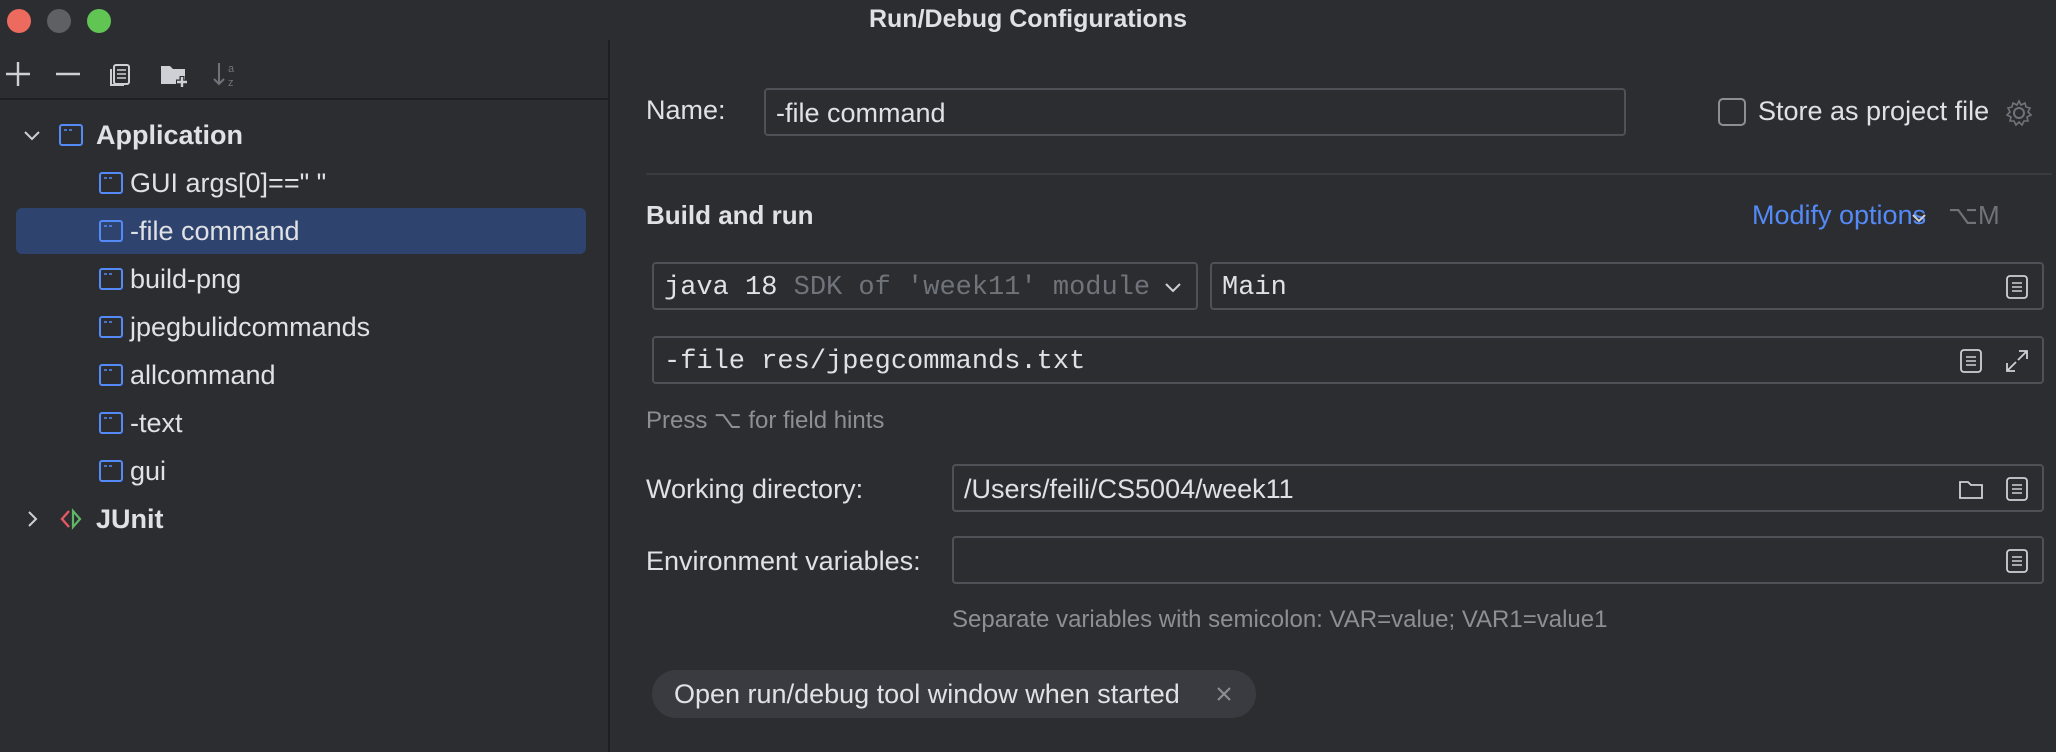  Describe the element at coordinates (1732, 112) in the screenshot. I see `store-as-project-file-checkbox` at that location.